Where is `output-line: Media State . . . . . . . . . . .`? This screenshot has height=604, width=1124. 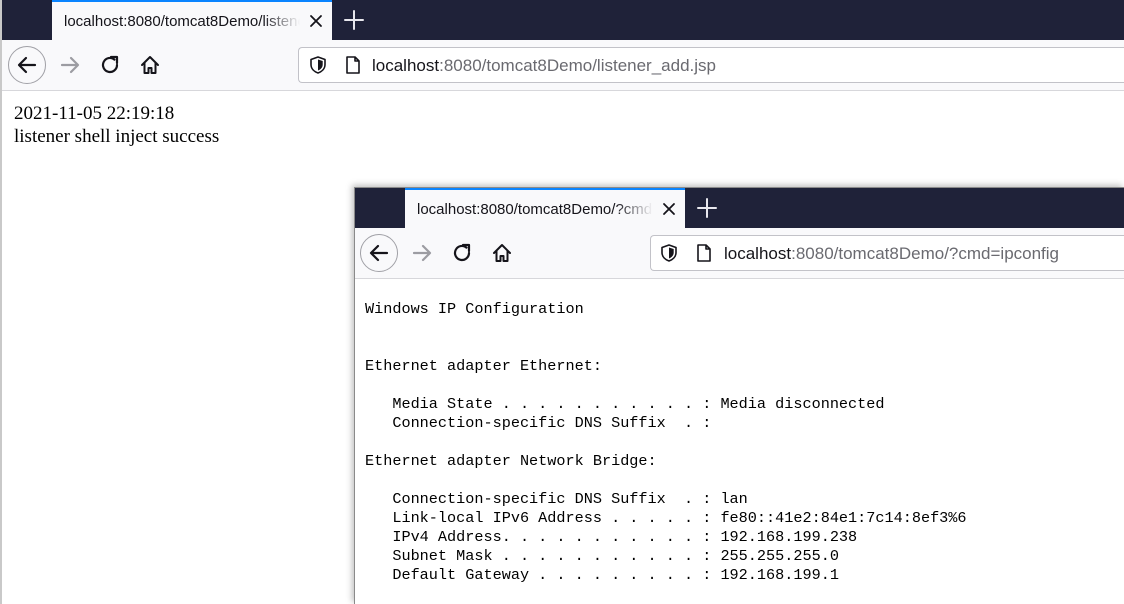
output-line: Media State . . . . . . . . . . . is located at coordinates (625, 404).